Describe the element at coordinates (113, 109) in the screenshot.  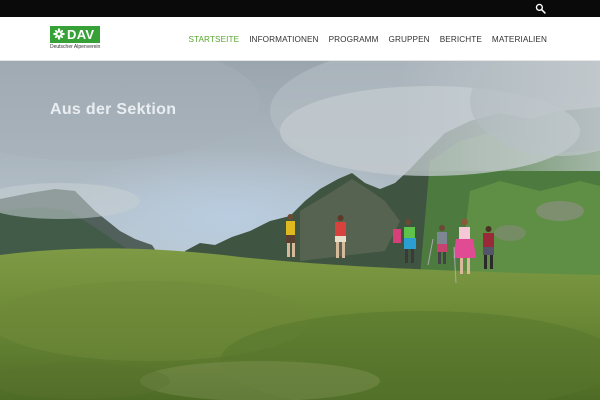
I see `hero-title: Aus der Sektion` at that location.